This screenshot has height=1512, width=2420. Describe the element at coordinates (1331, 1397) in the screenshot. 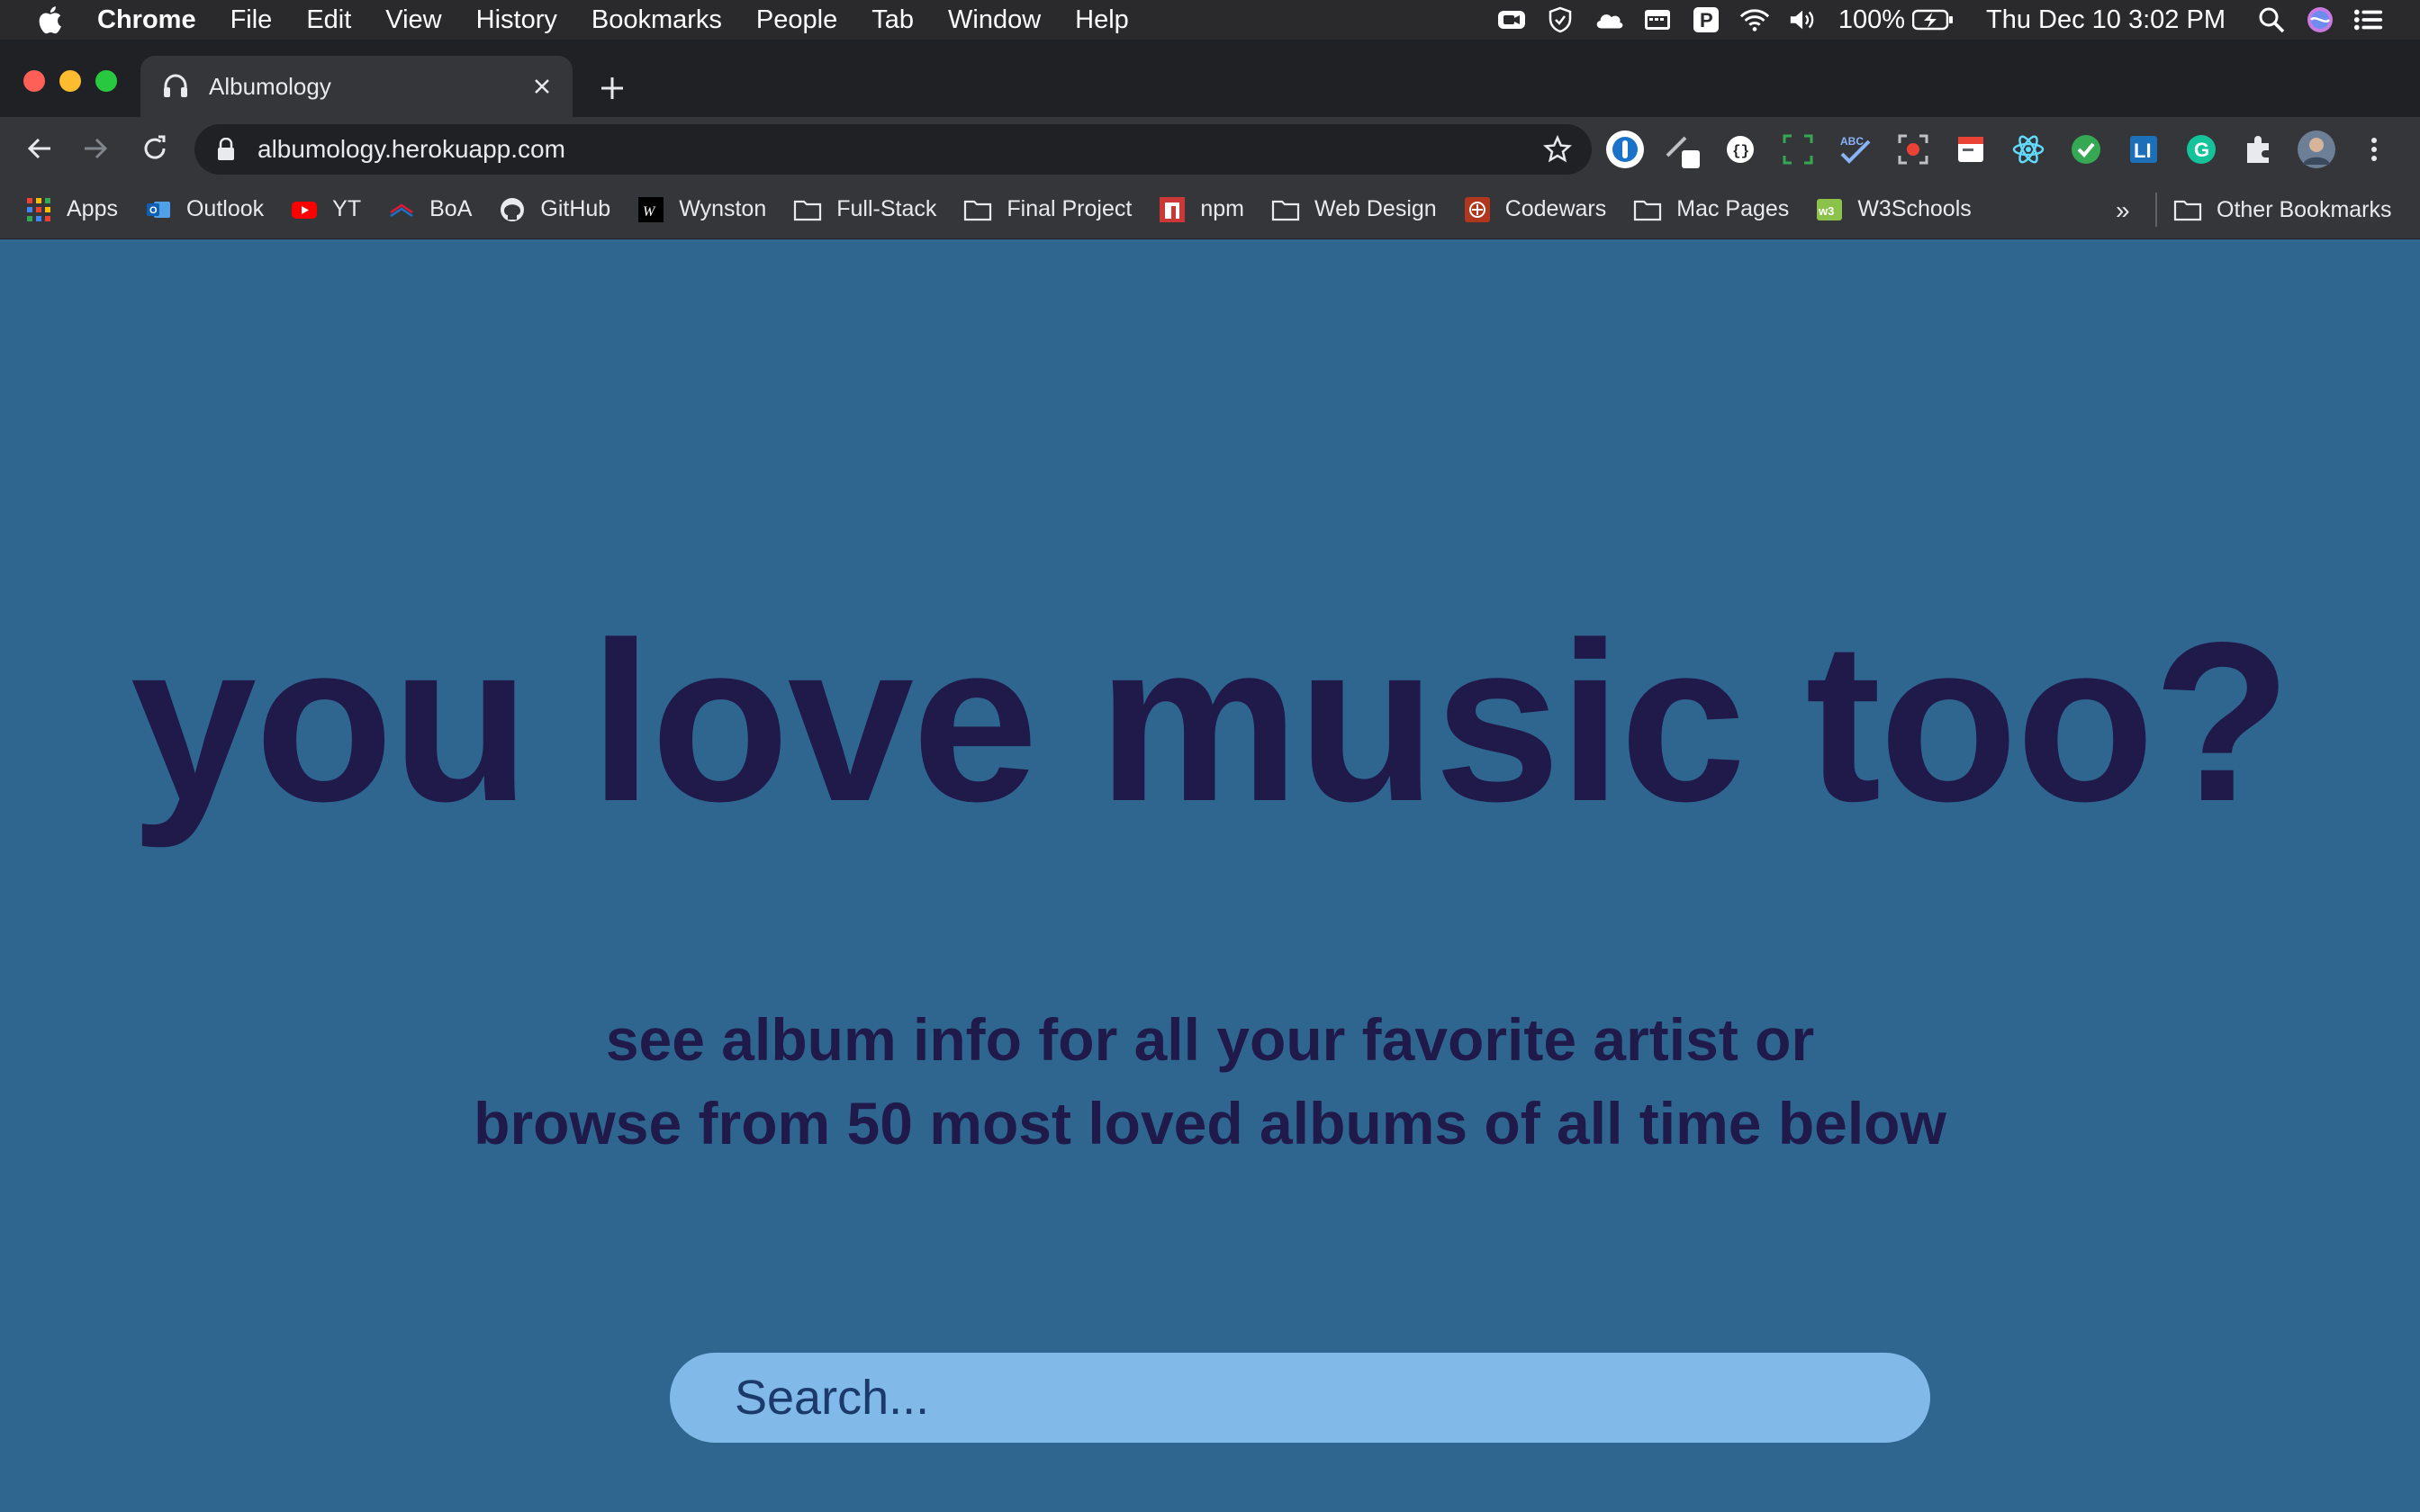

I see `search-input` at that location.